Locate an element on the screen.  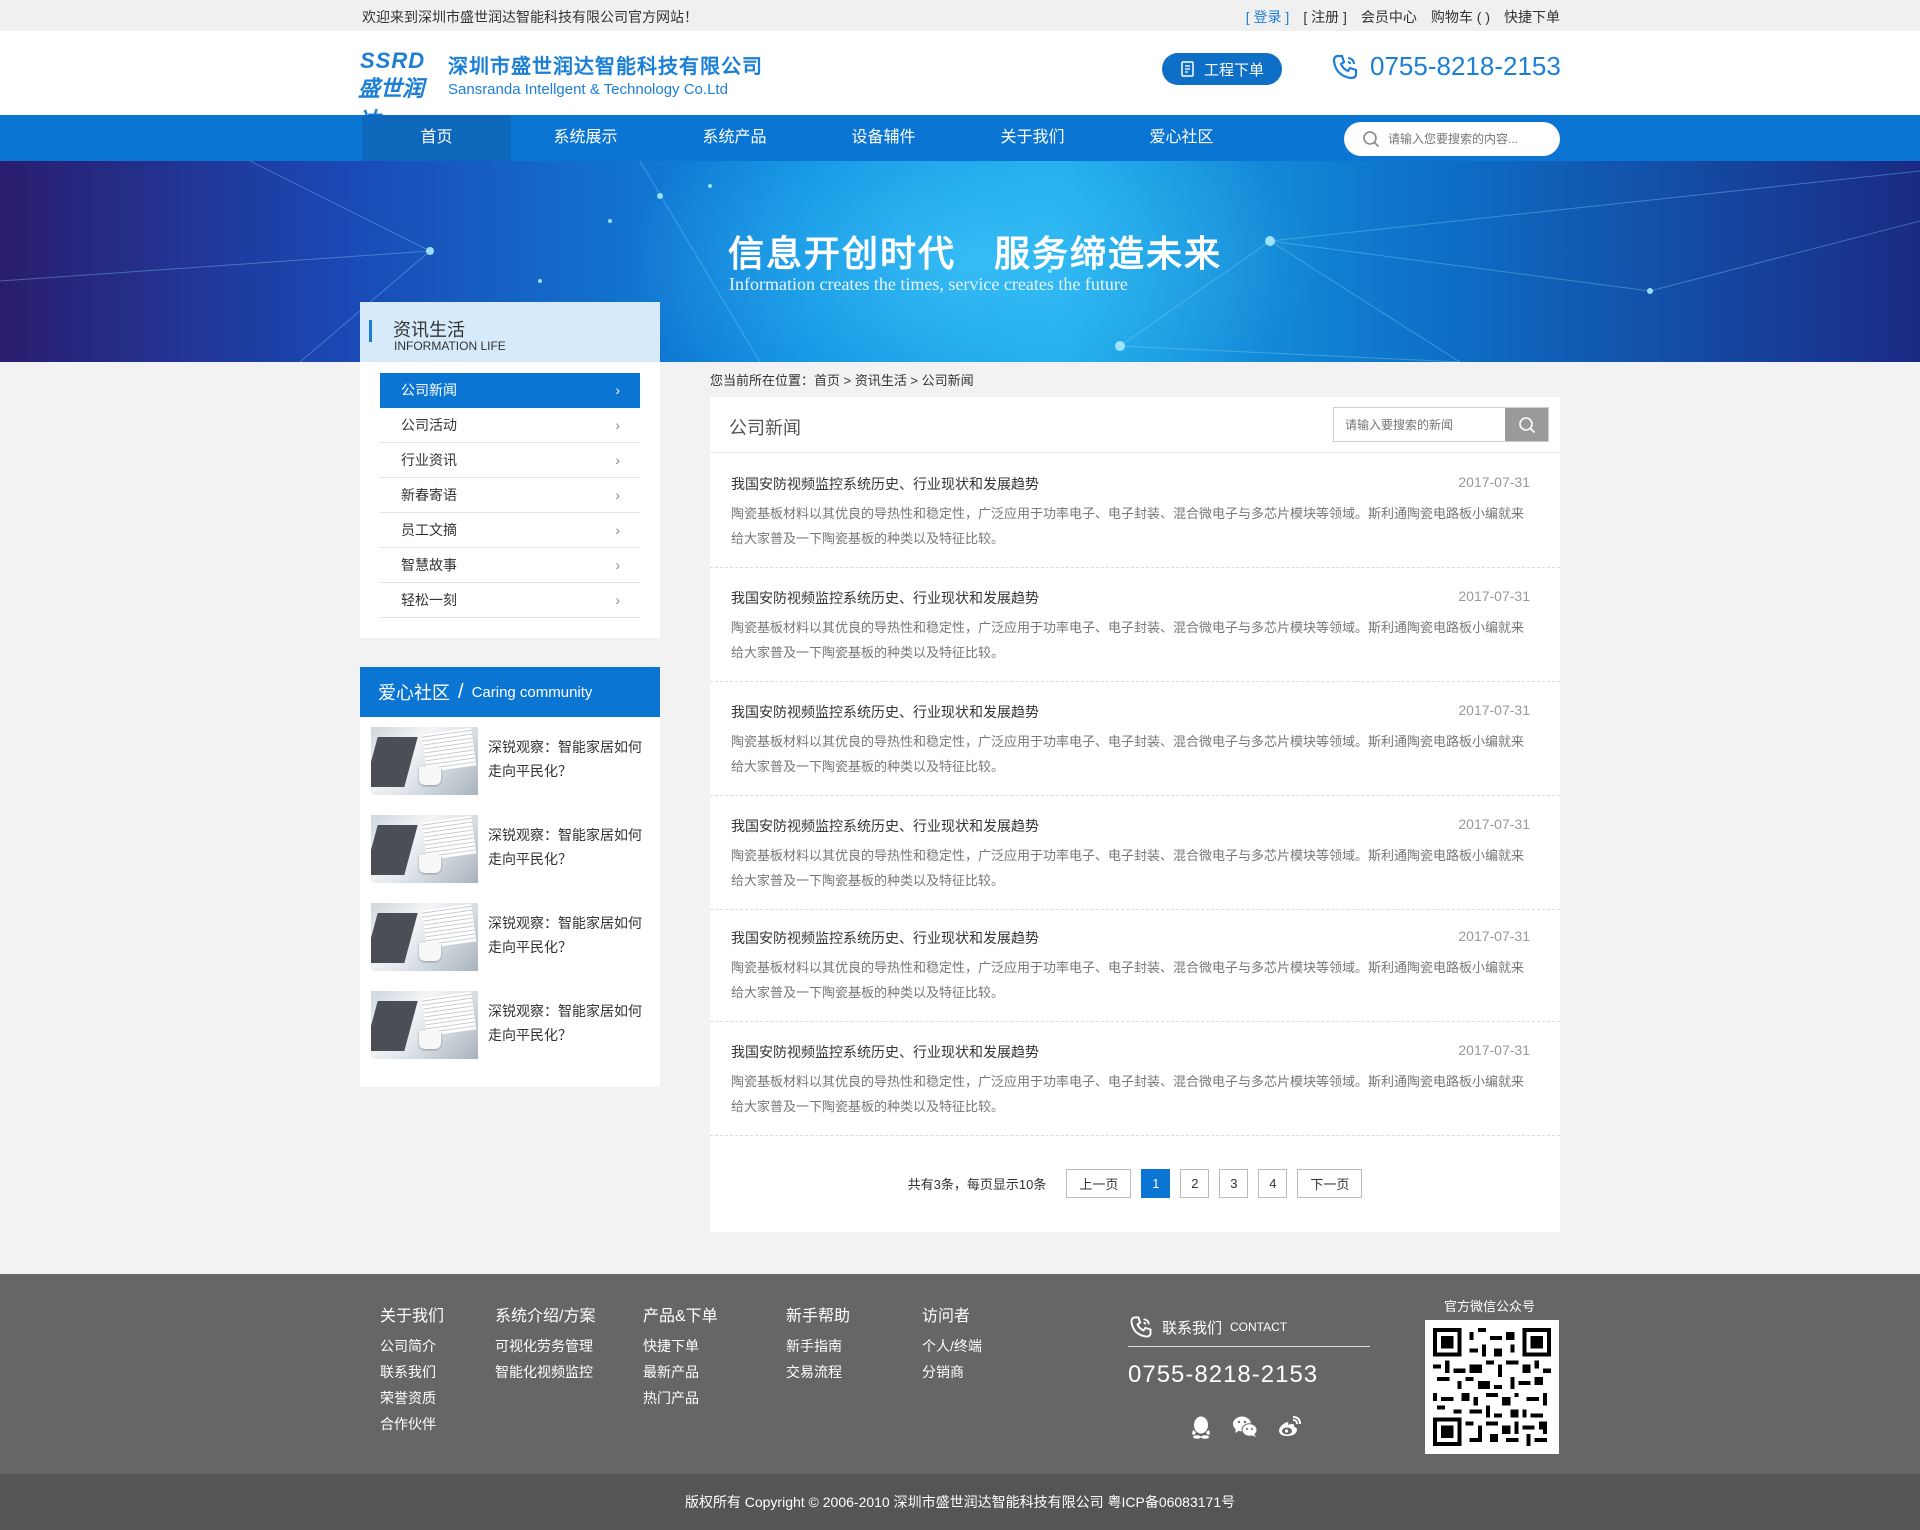
sidebar-item-industry-news: 行业资讯 › is located at coordinates (510, 460).